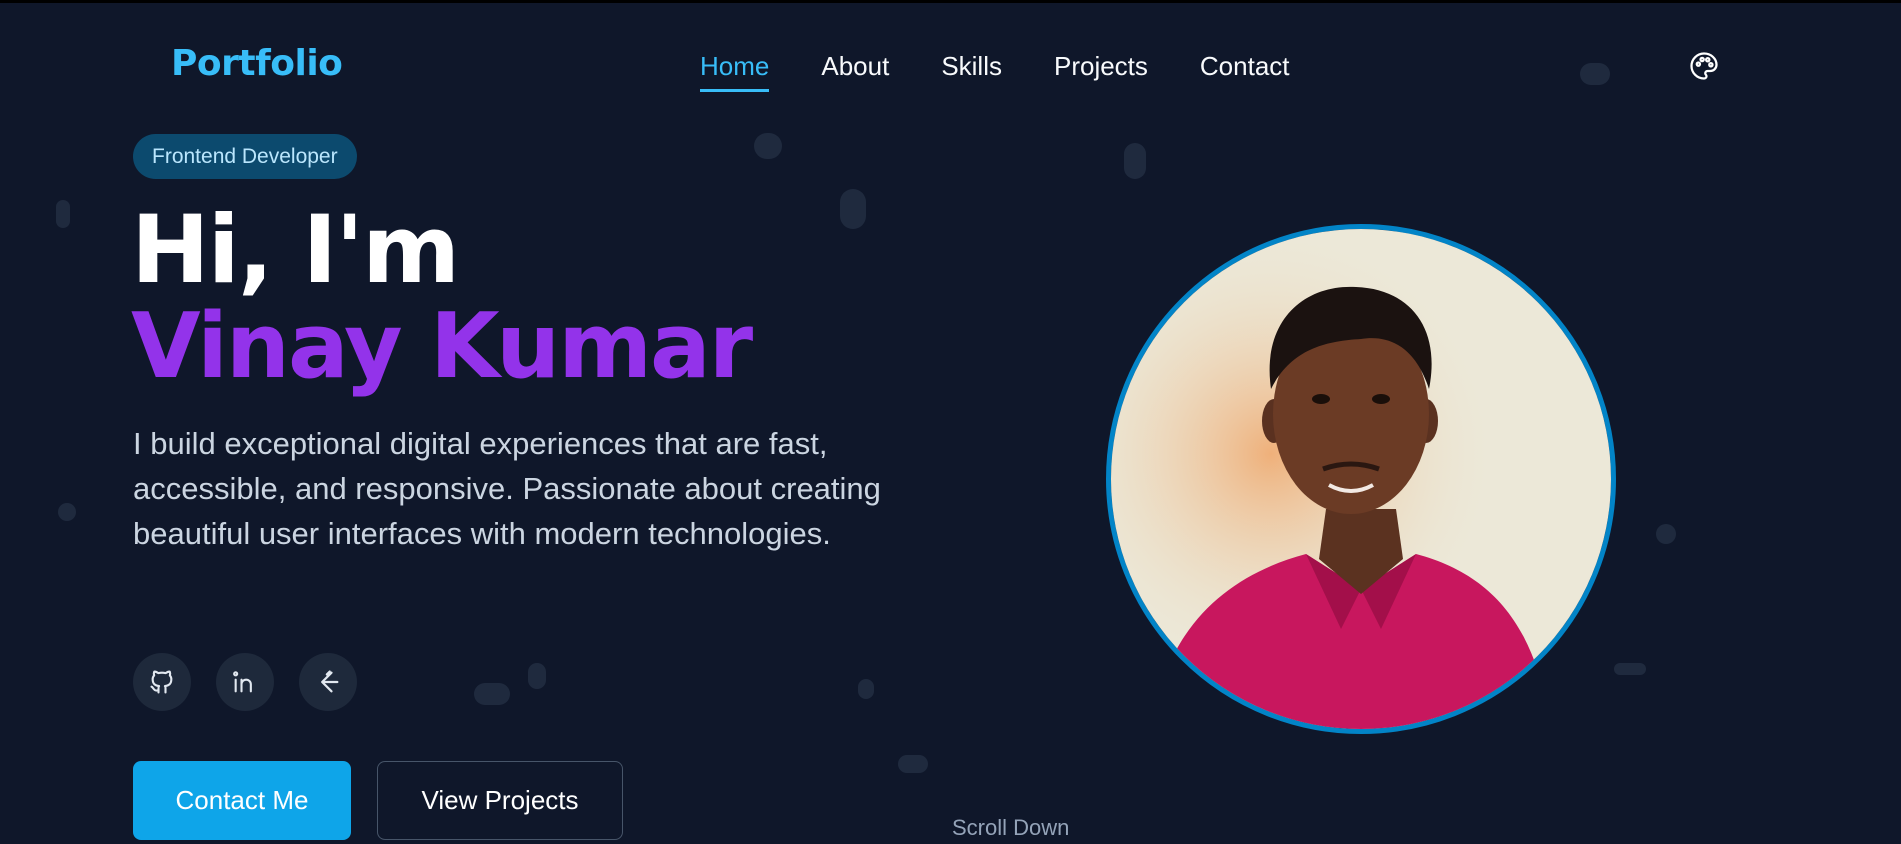  Describe the element at coordinates (295, 250) in the screenshot. I see `hero-greeting: Hi, I'm` at that location.